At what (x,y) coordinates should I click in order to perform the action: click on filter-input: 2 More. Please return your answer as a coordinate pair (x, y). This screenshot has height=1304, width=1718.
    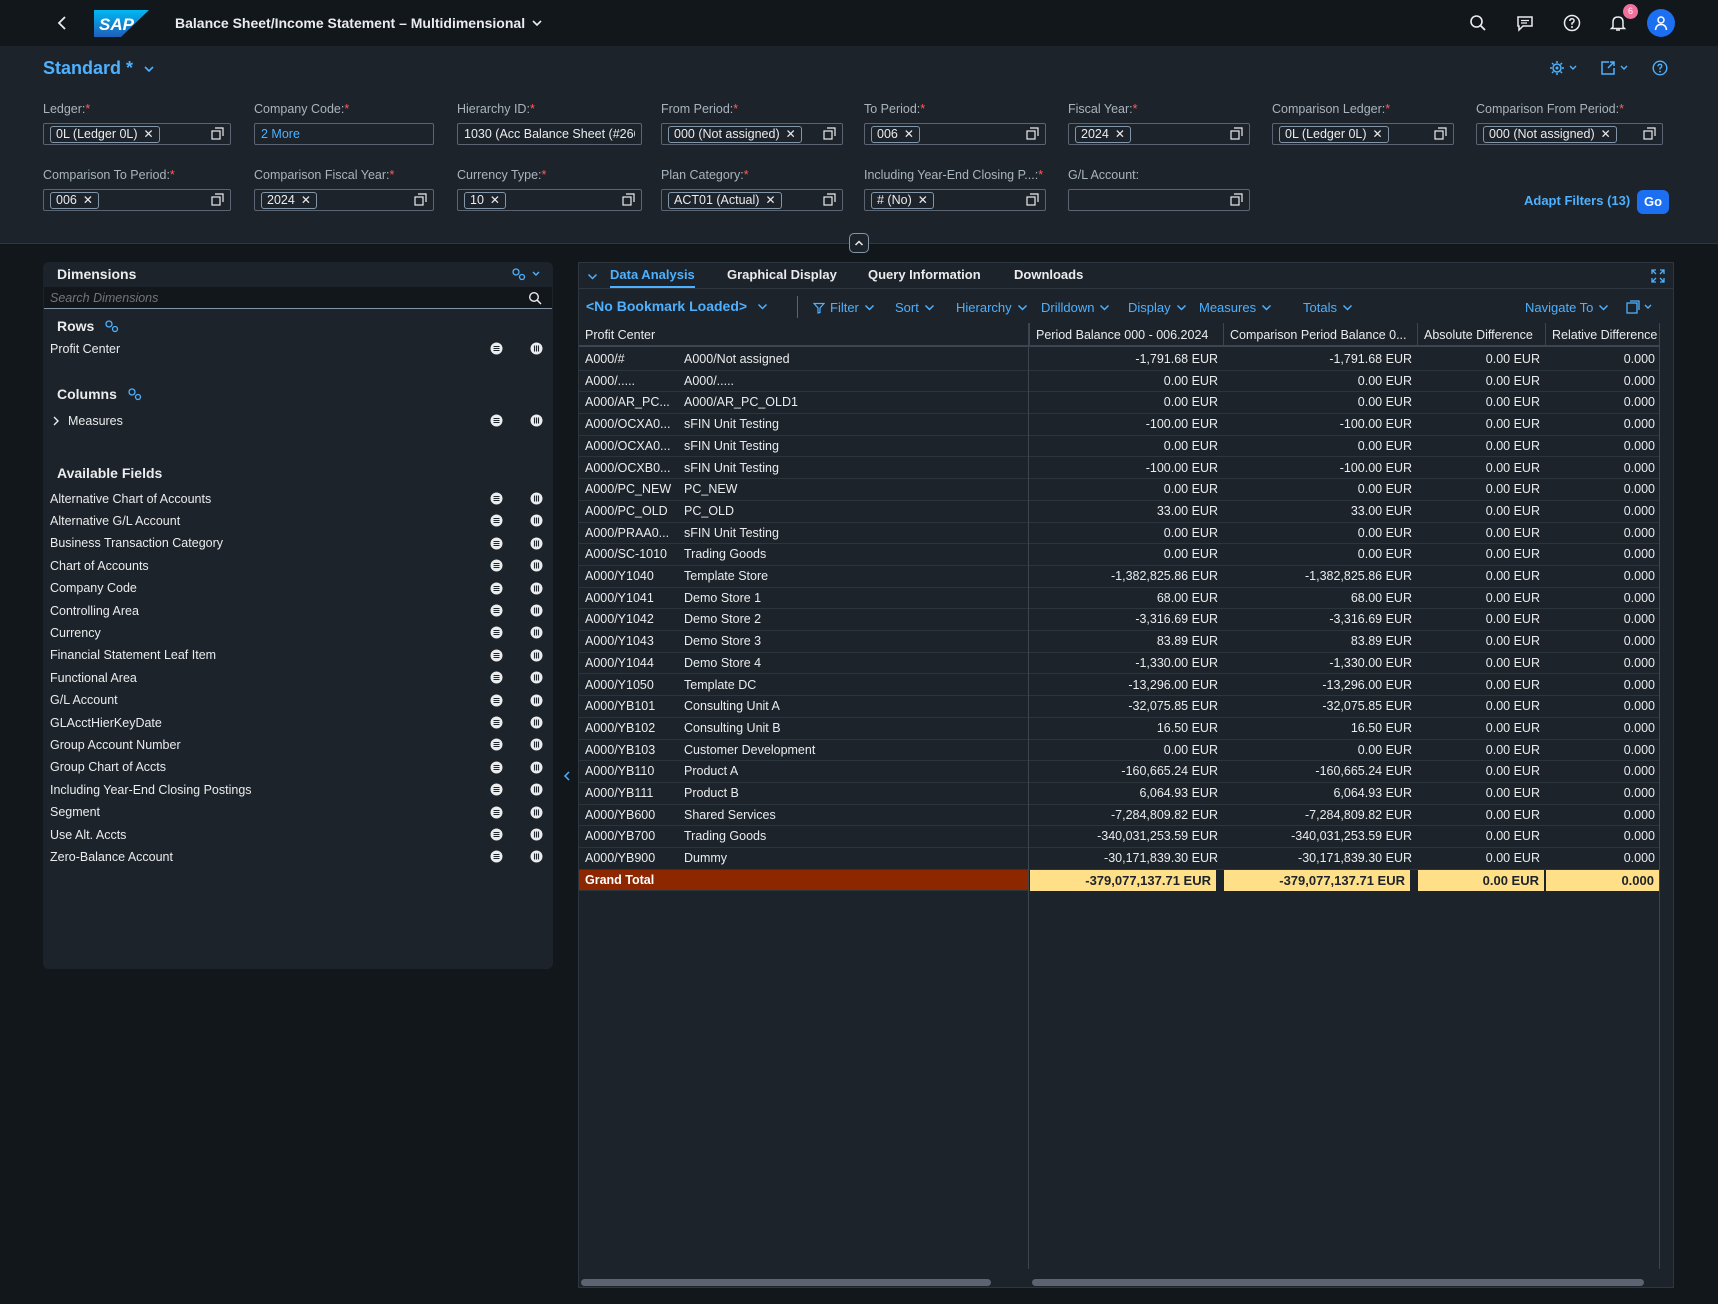
    Looking at the image, I should click on (344, 134).